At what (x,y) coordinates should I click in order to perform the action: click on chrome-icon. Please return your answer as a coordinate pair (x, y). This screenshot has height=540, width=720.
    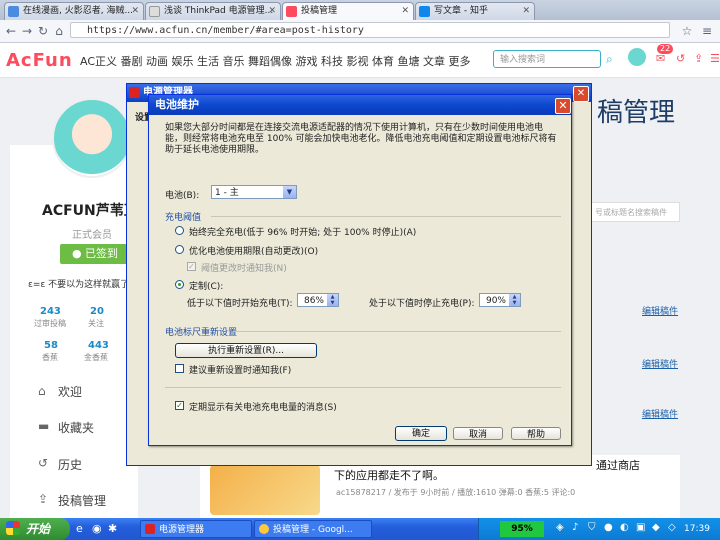
    Looking at the image, I should click on (264, 529).